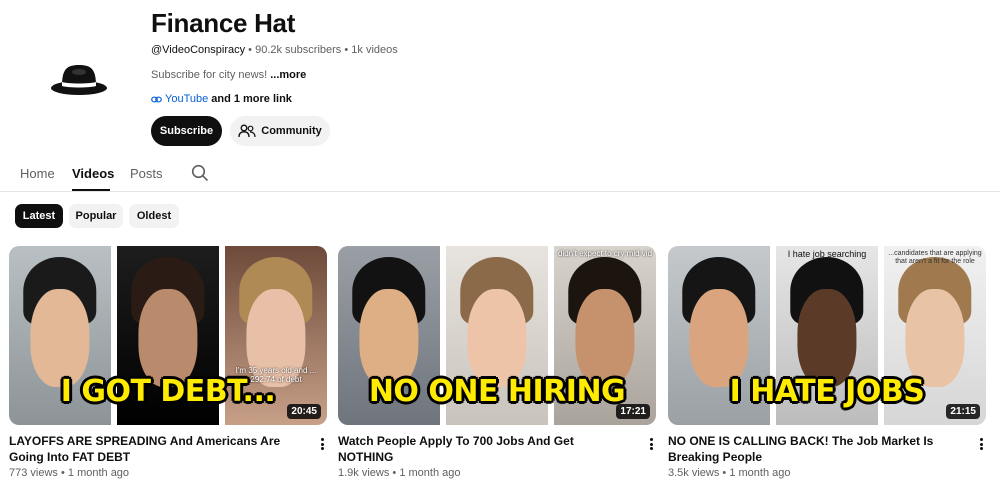 Image resolution: width=1000 pixels, height=499 pixels. What do you see at coordinates (827, 473) in the screenshot?
I see `video-meta: 3.5k views • 1 month ago` at bounding box center [827, 473].